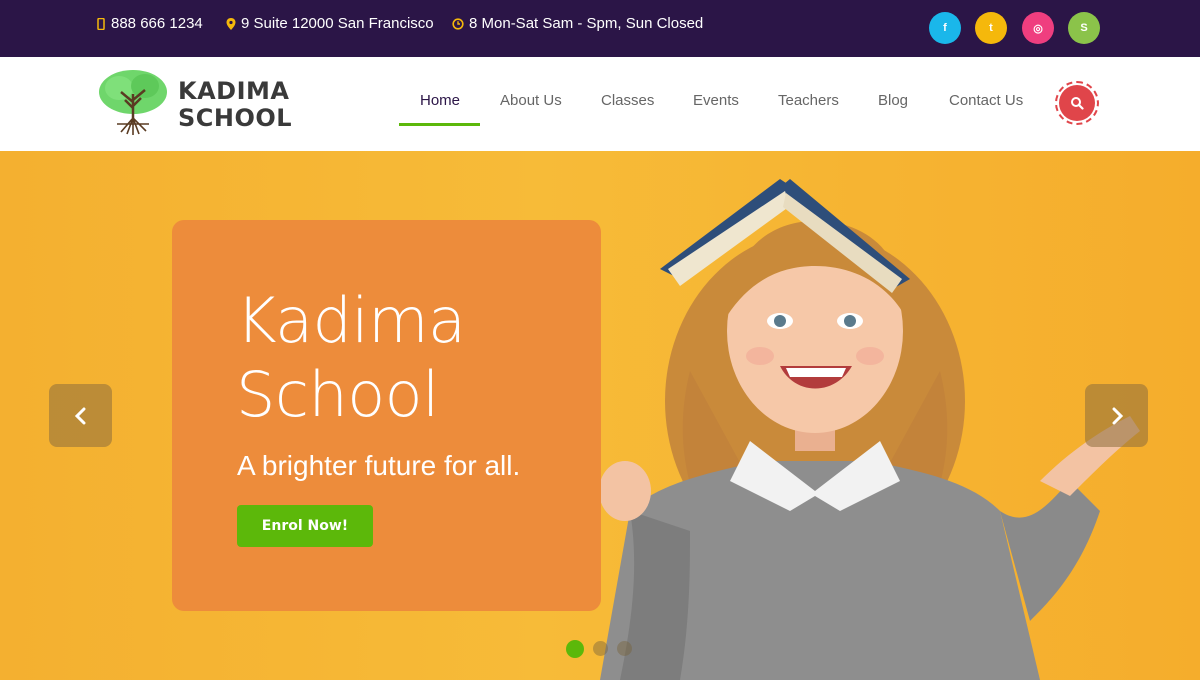  I want to click on prev-slide-button, so click(80, 415).